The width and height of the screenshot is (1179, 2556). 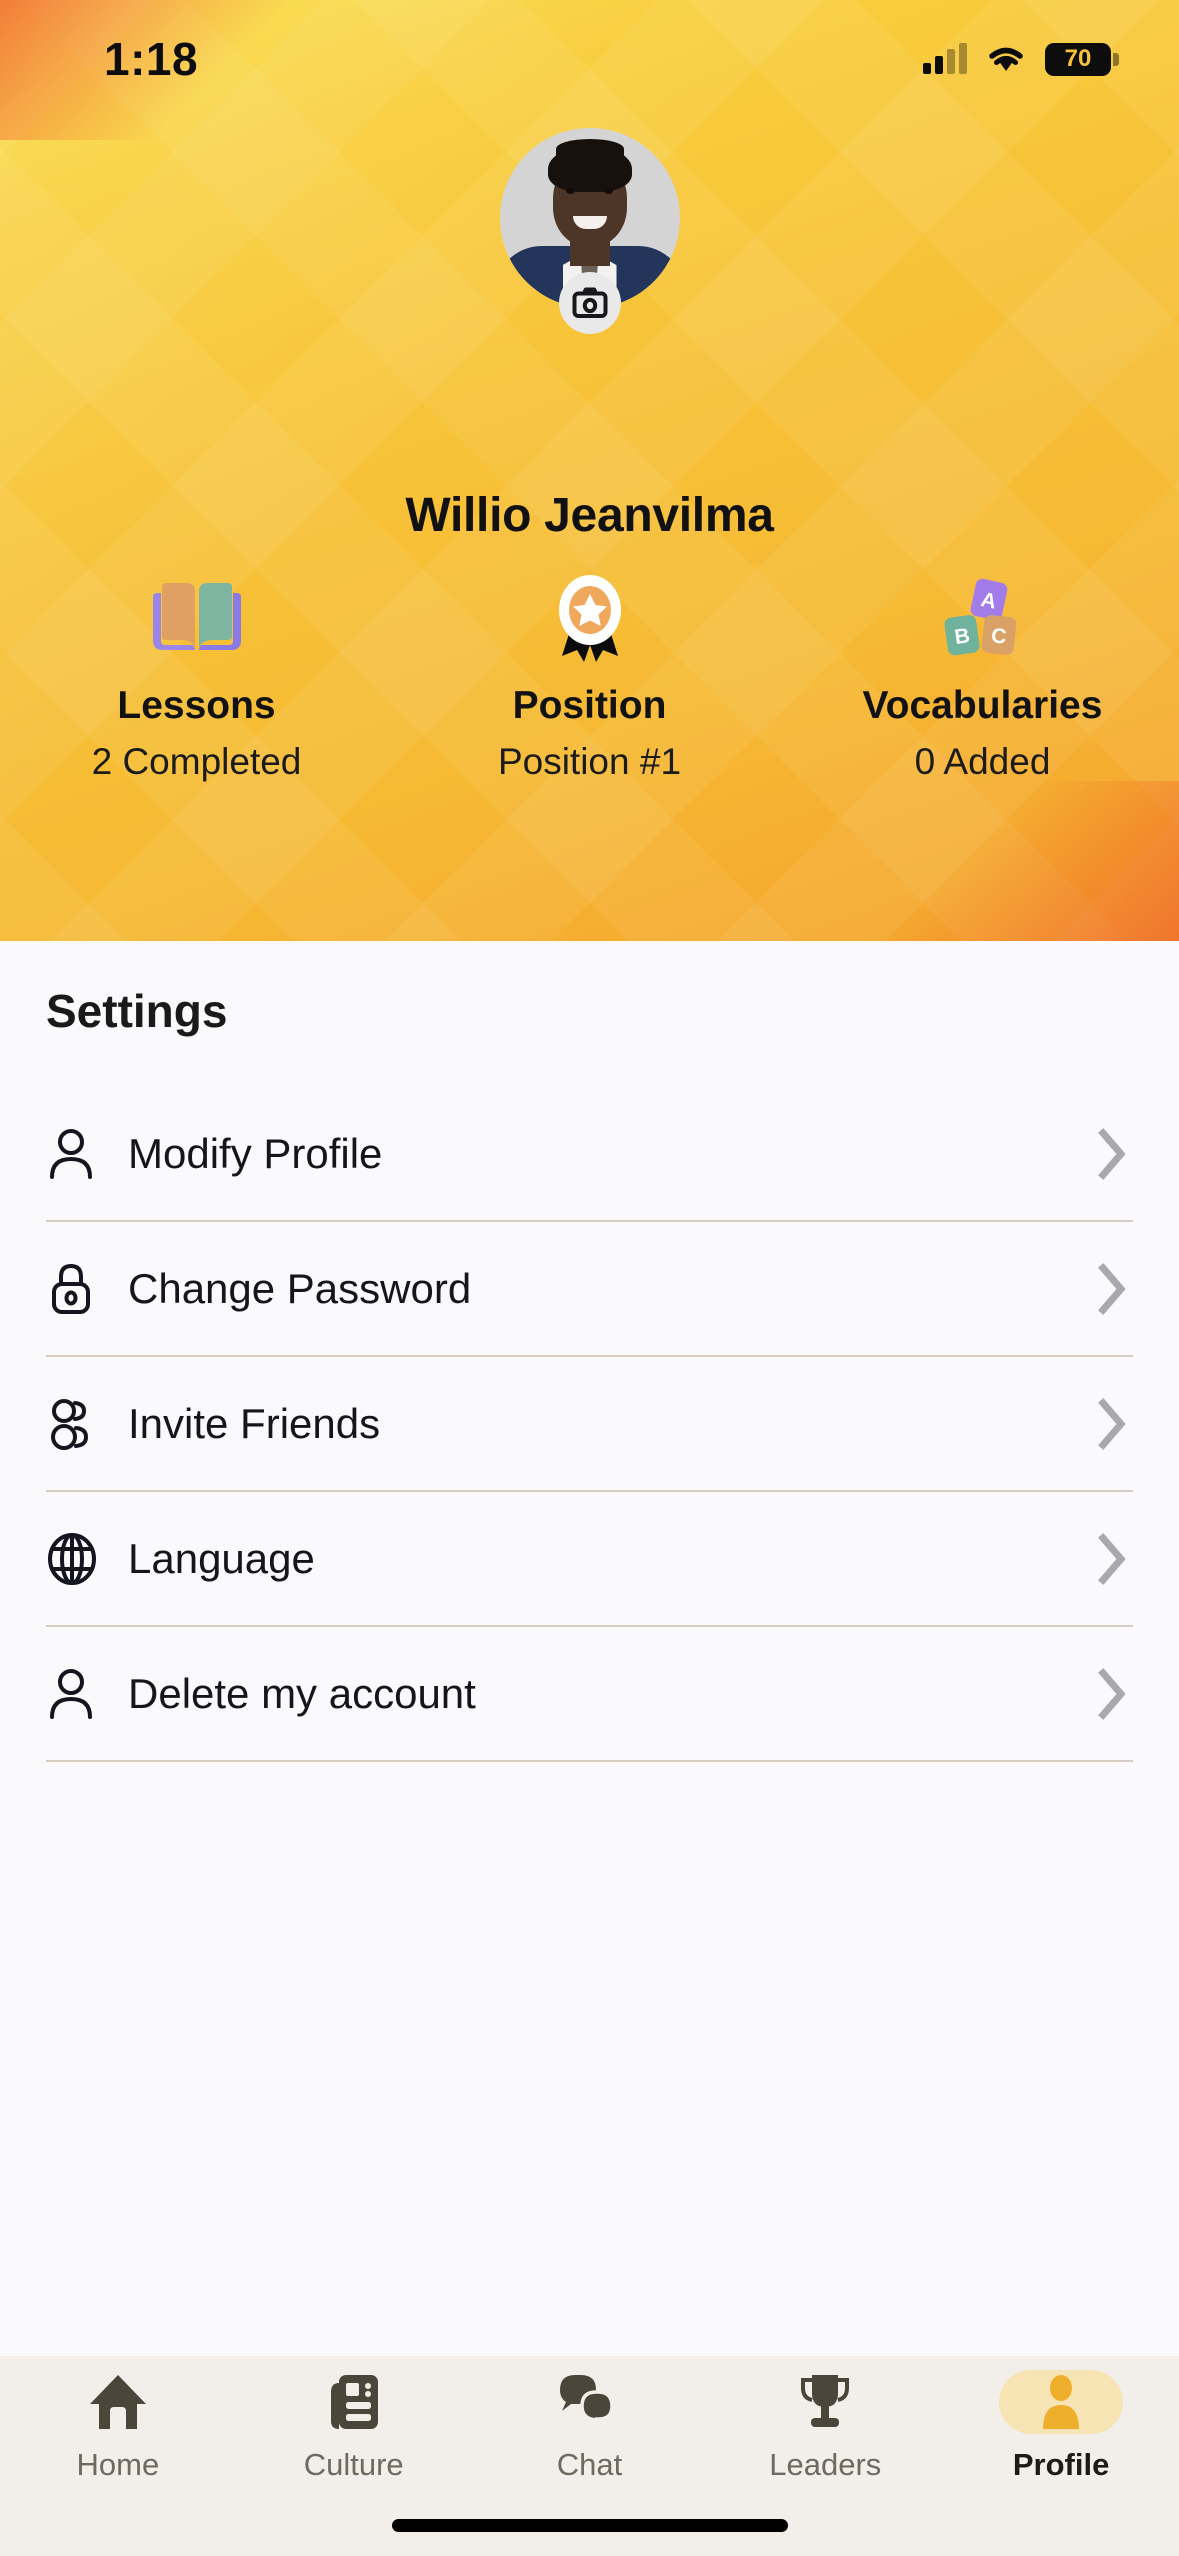 What do you see at coordinates (221, 1558) in the screenshot?
I see `settings-item-label: Language` at bounding box center [221, 1558].